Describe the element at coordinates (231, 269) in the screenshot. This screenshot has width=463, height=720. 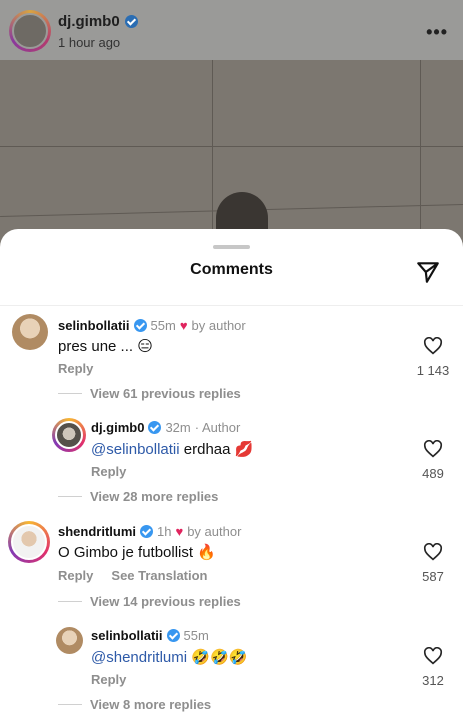
I see `sheet-title: Comments` at that location.